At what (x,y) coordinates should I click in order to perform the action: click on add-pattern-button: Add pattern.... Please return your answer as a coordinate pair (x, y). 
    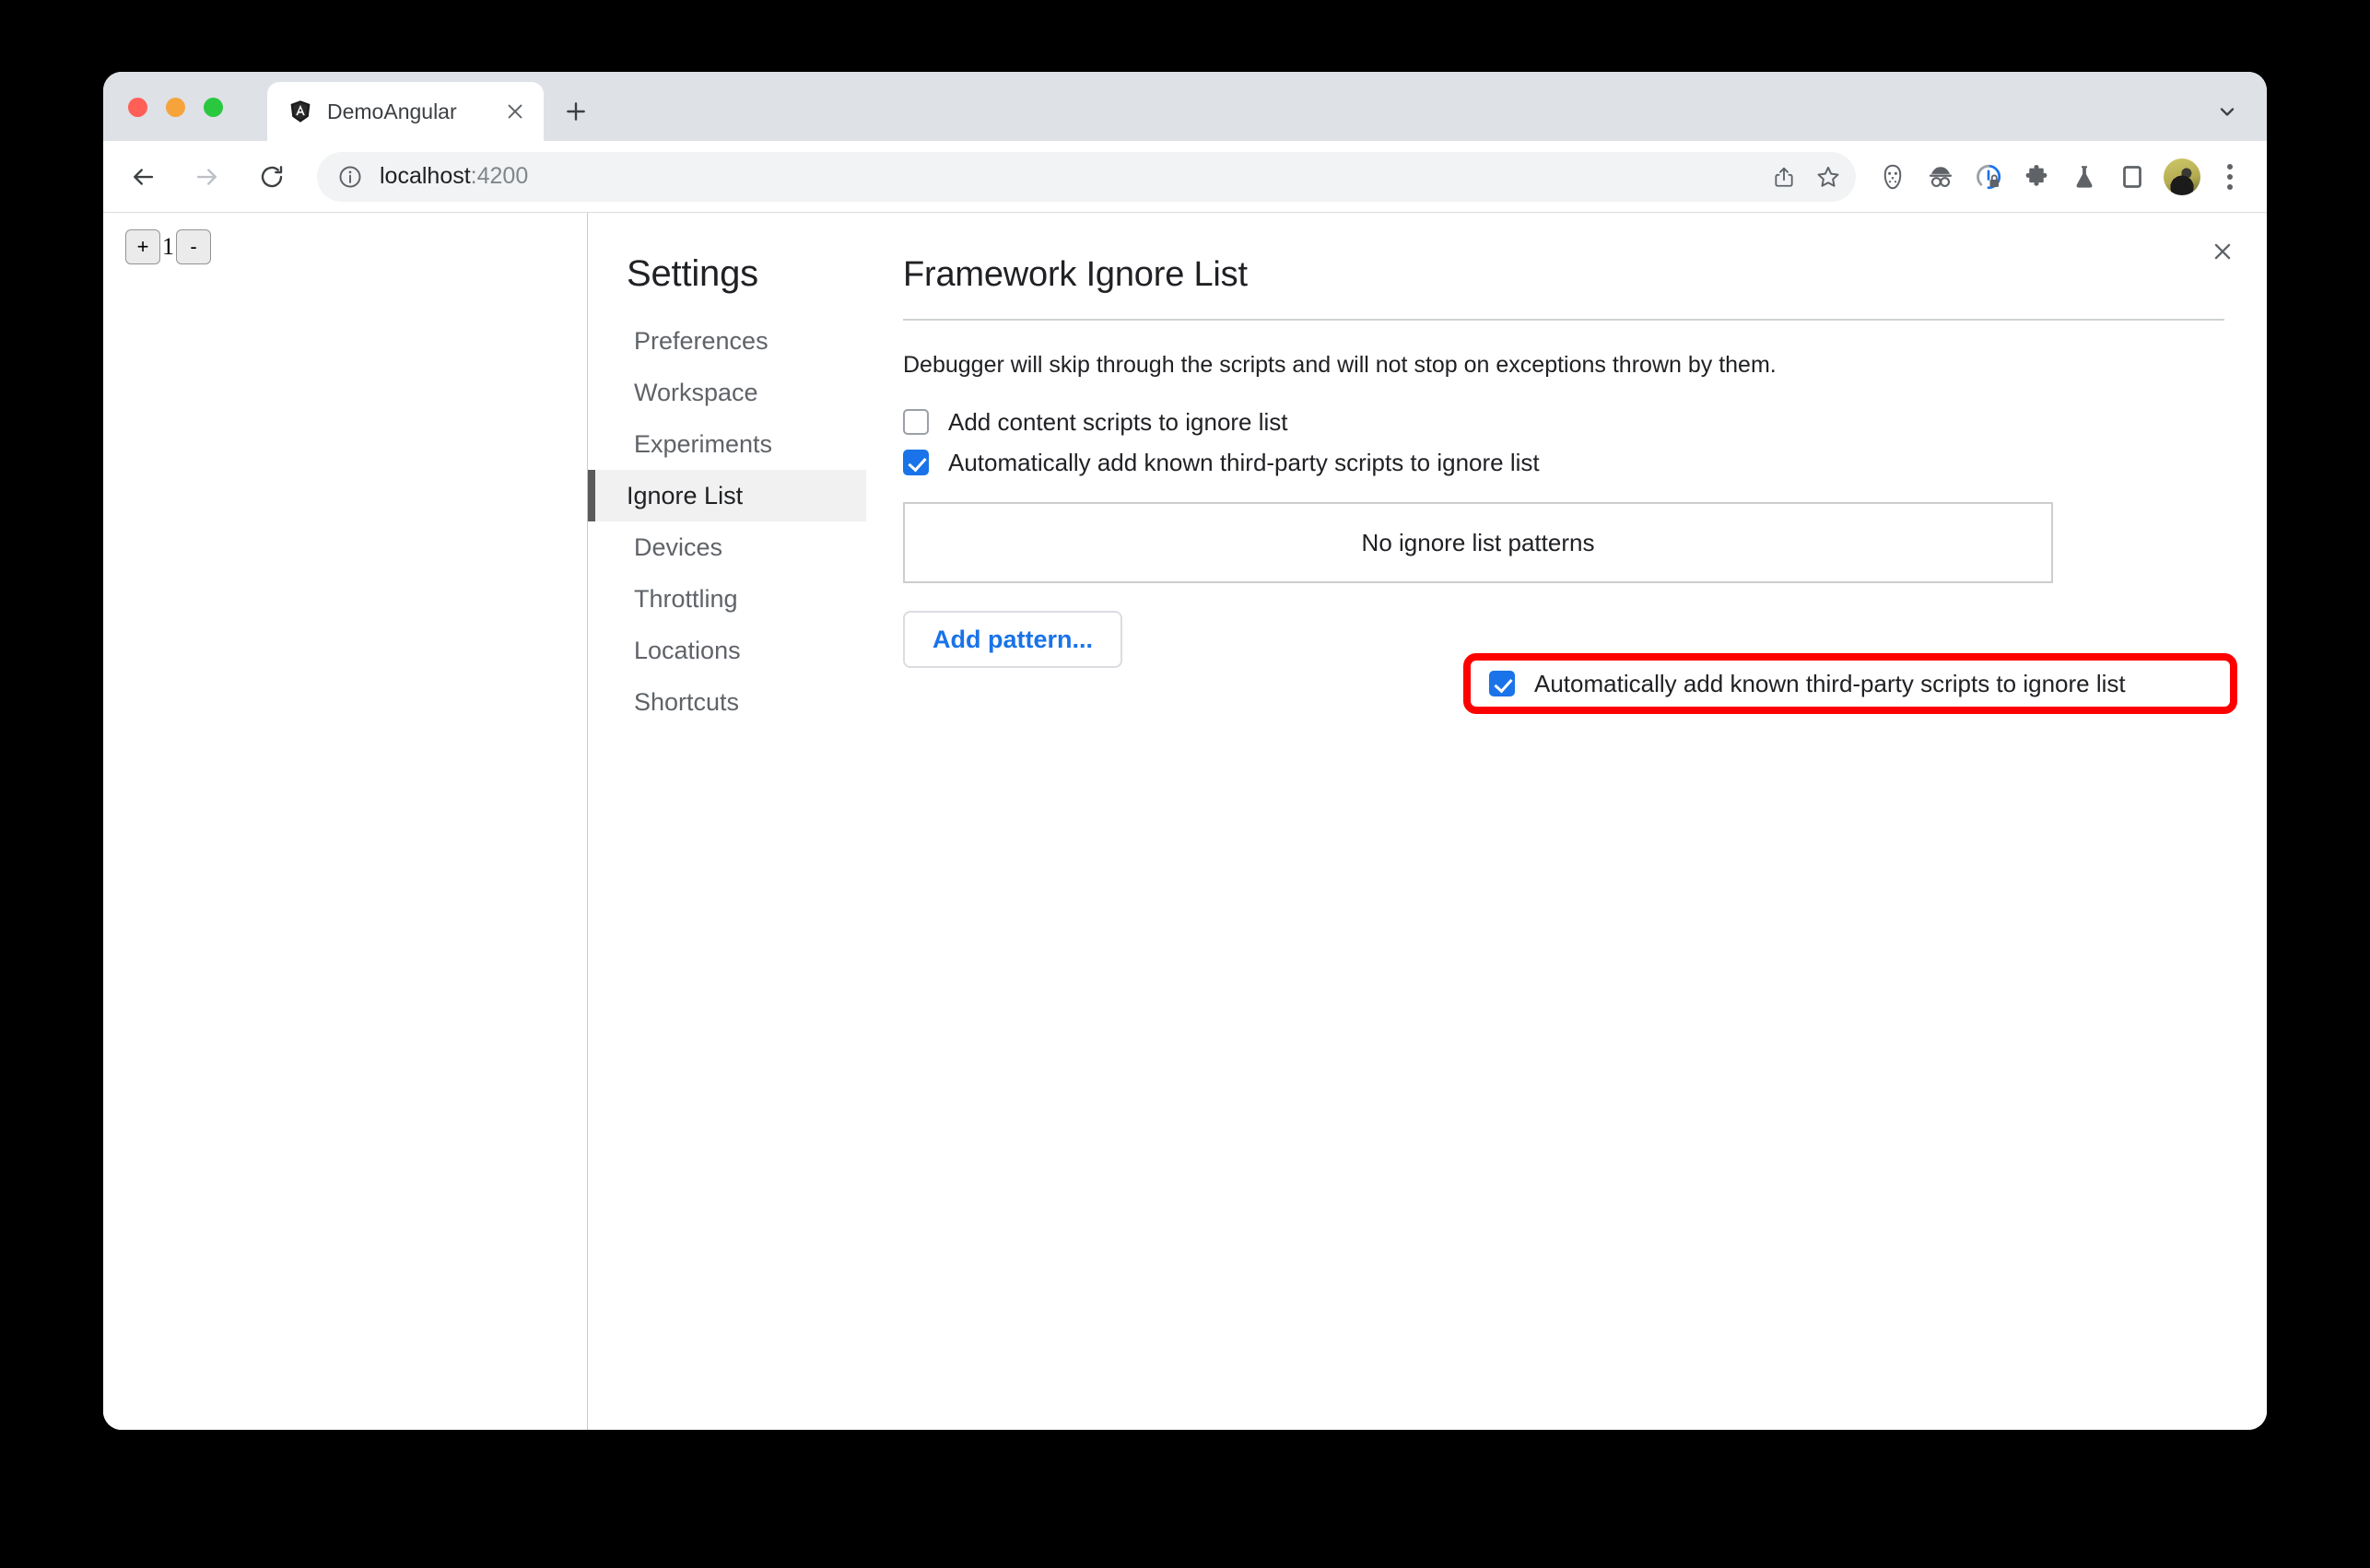
    Looking at the image, I should click on (1012, 639).